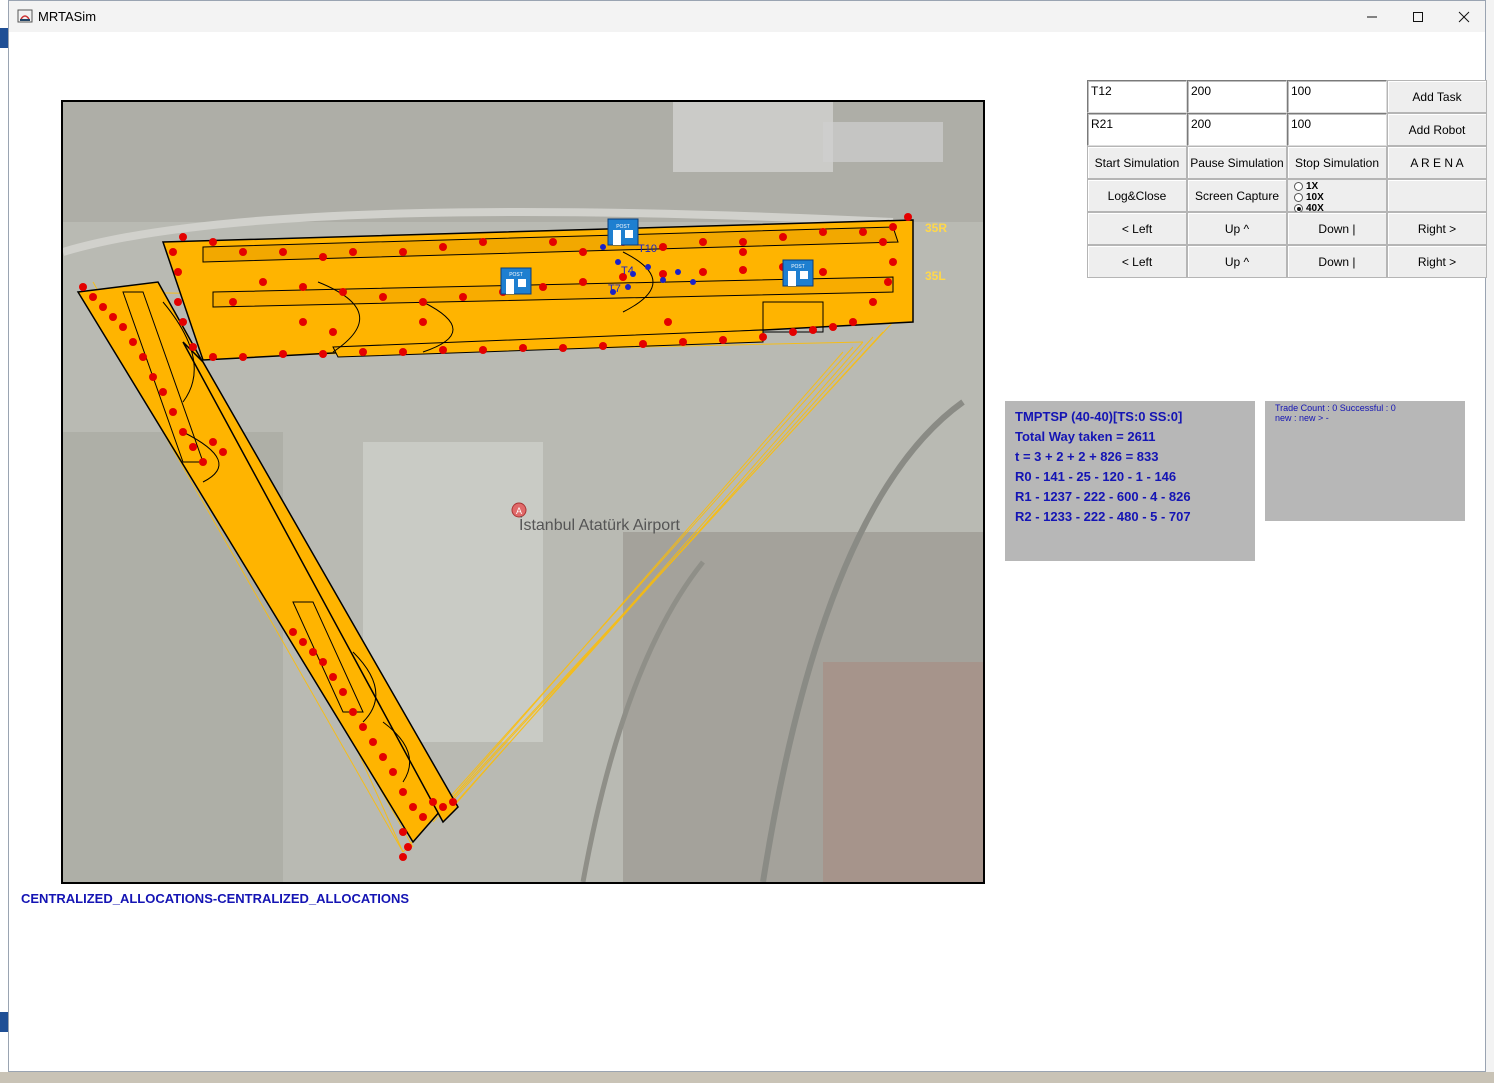 Image resolution: width=1494 pixels, height=1083 pixels. Describe the element at coordinates (747, 16) in the screenshot. I see `title-bar: MRTASim` at that location.